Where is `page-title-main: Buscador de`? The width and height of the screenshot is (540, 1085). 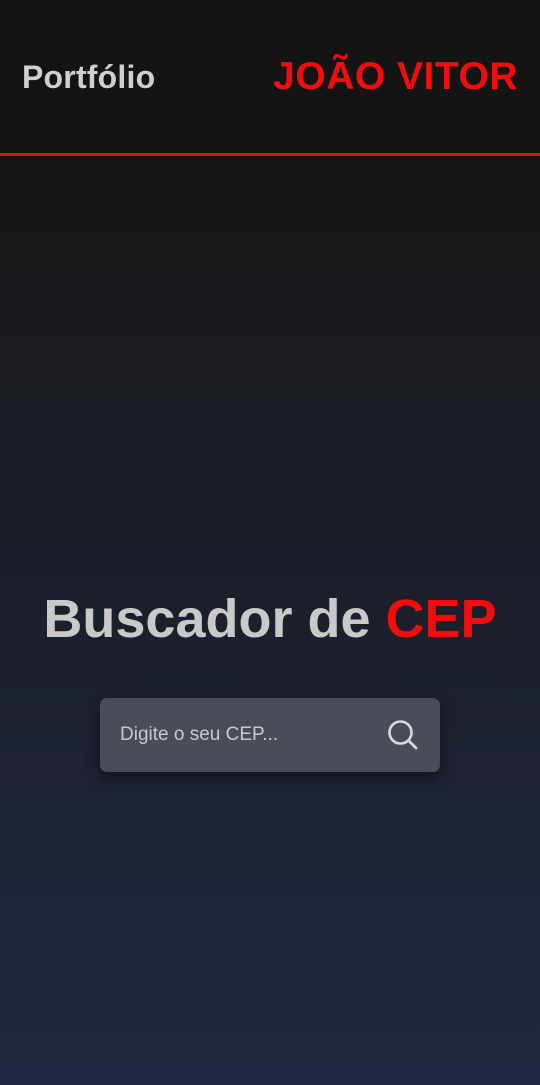
page-title-main: Buscador de is located at coordinates (214, 619).